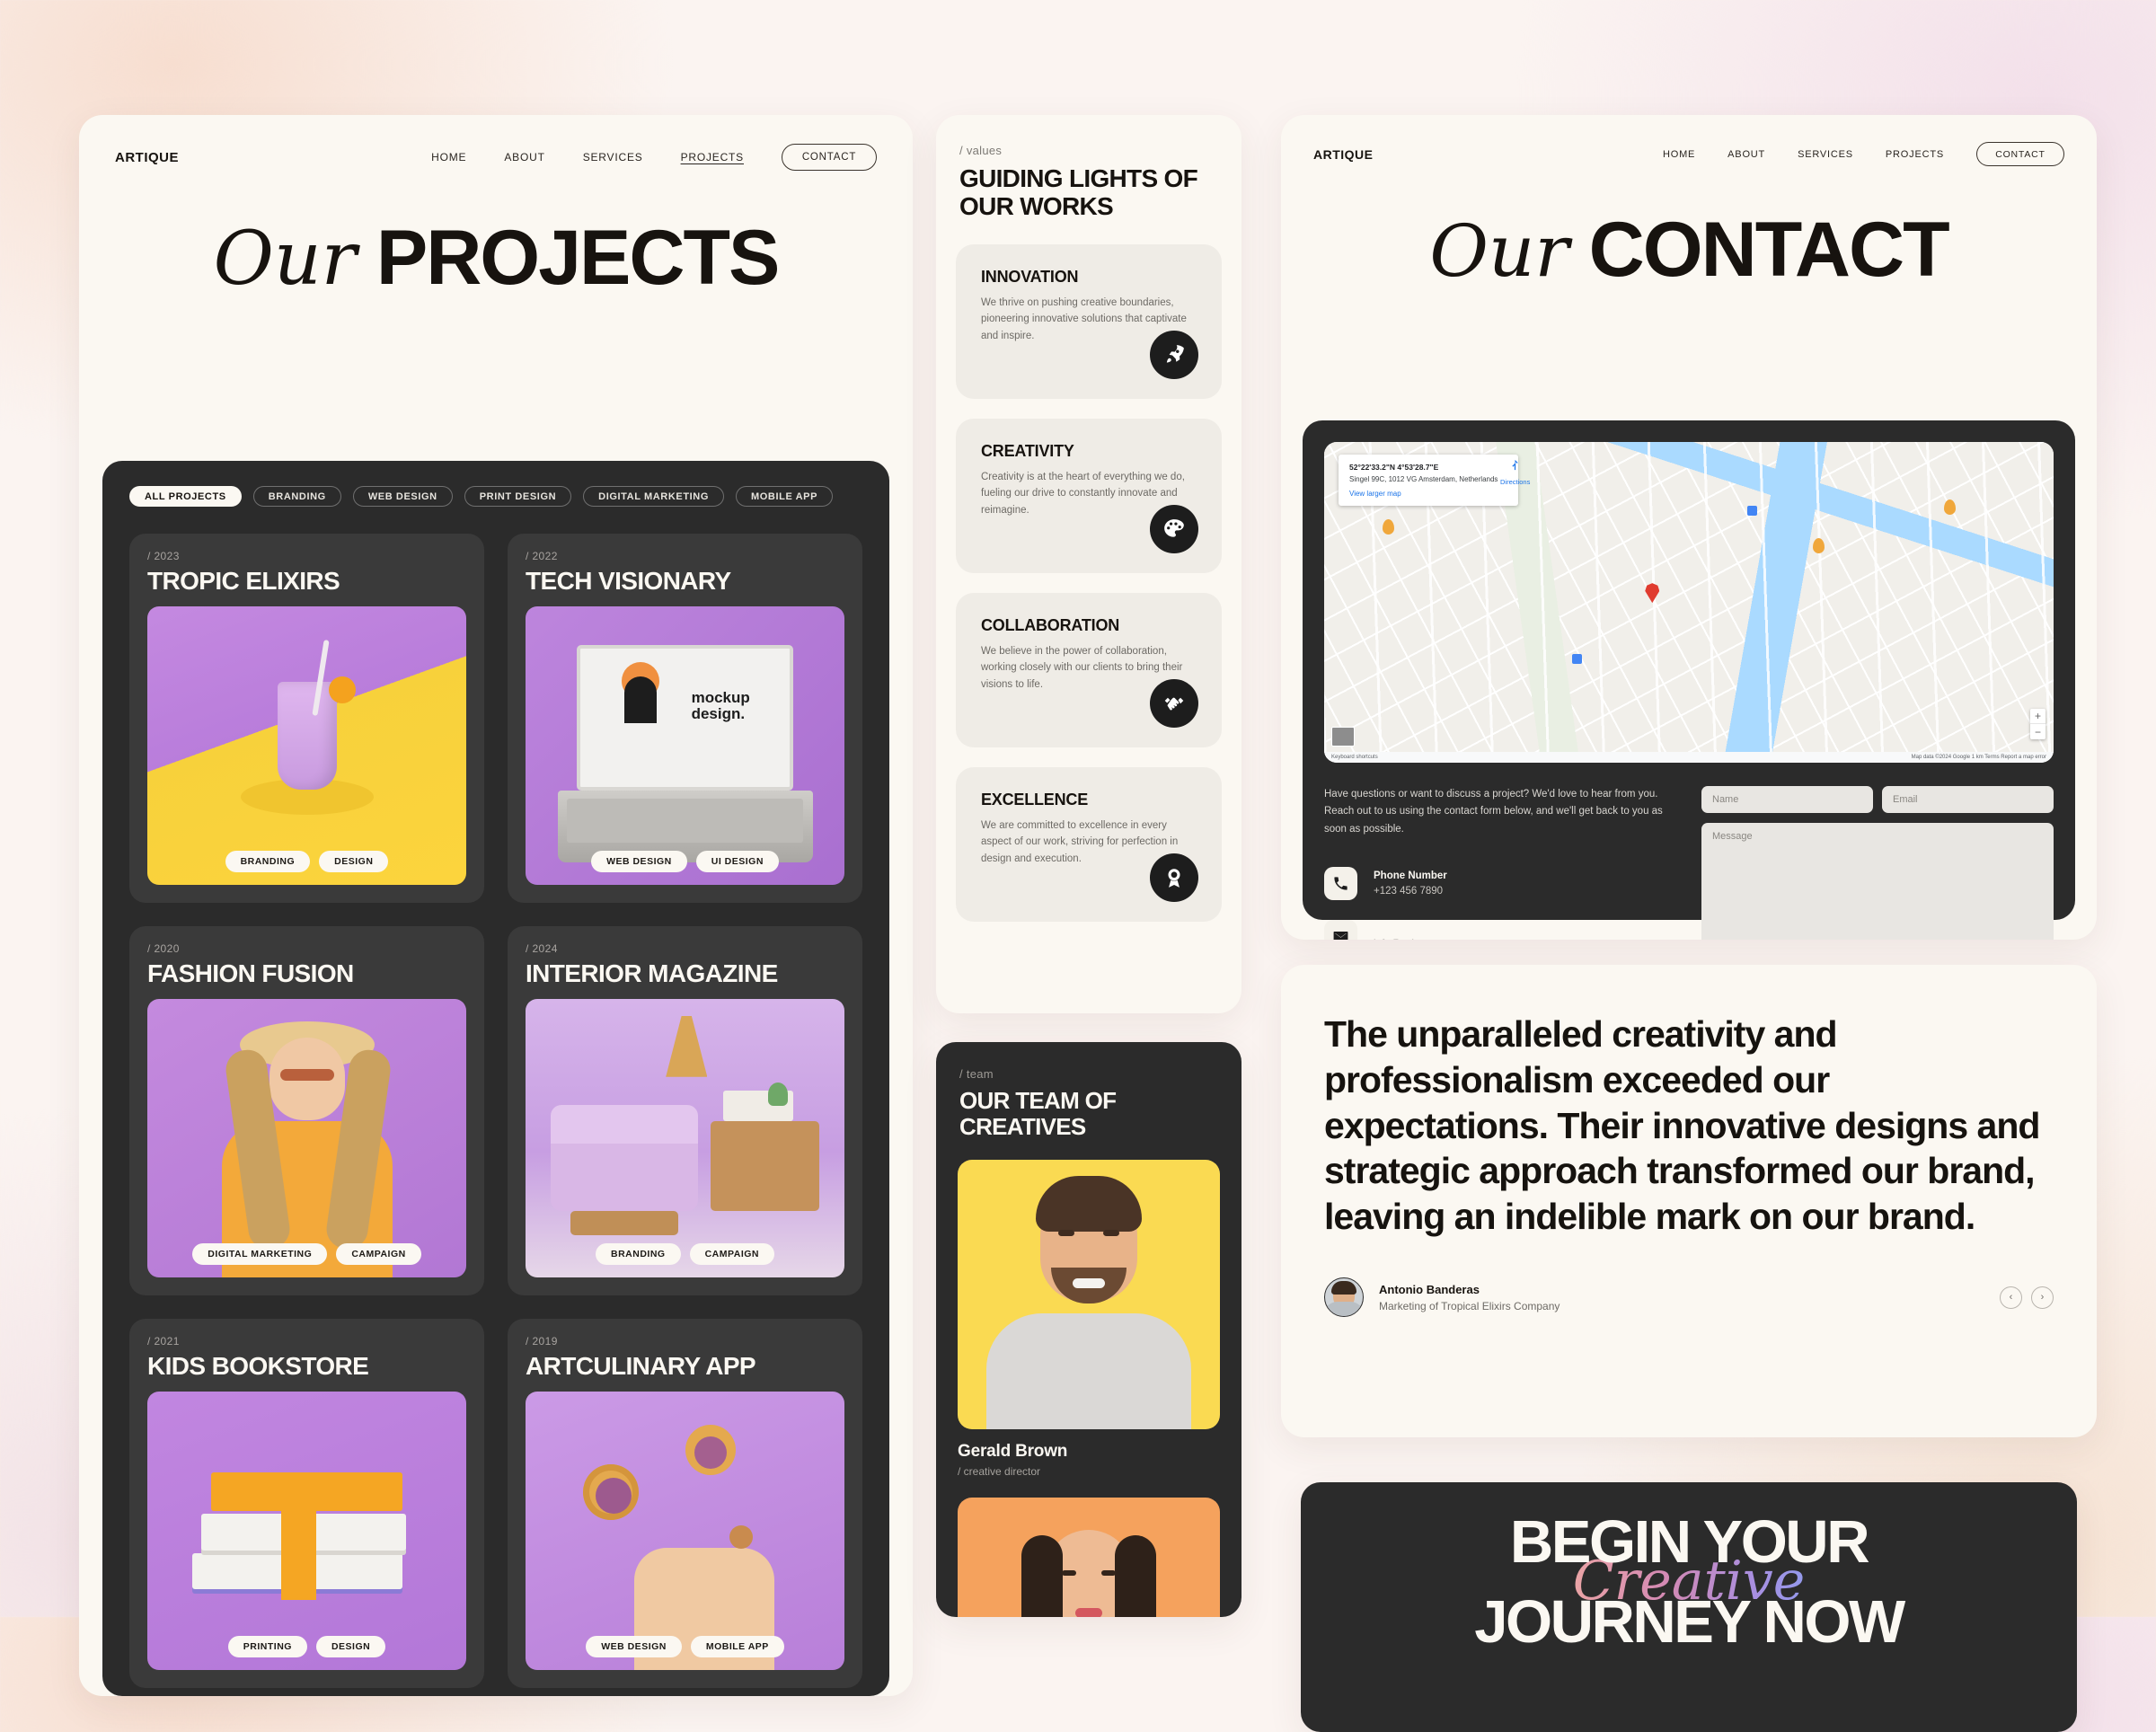  I want to click on project-card: / 2023 TROPIC ELIXIRS BRANDING DESIGN, so click(306, 719).